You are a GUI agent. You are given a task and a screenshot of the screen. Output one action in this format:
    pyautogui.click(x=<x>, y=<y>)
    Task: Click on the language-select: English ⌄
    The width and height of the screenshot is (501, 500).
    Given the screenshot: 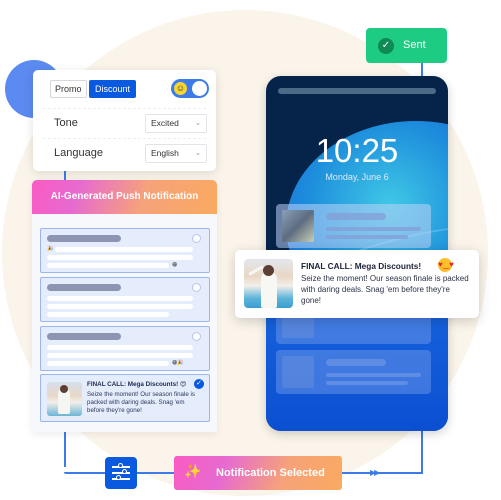 What is the action you would take?
    pyautogui.click(x=176, y=153)
    